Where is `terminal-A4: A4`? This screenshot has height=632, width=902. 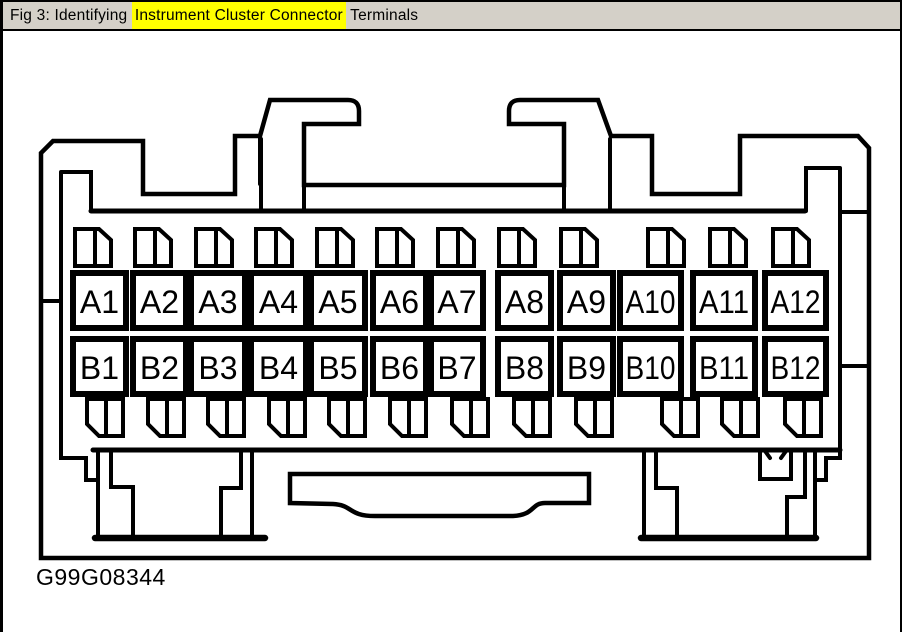 terminal-A4: A4 is located at coordinates (278, 300).